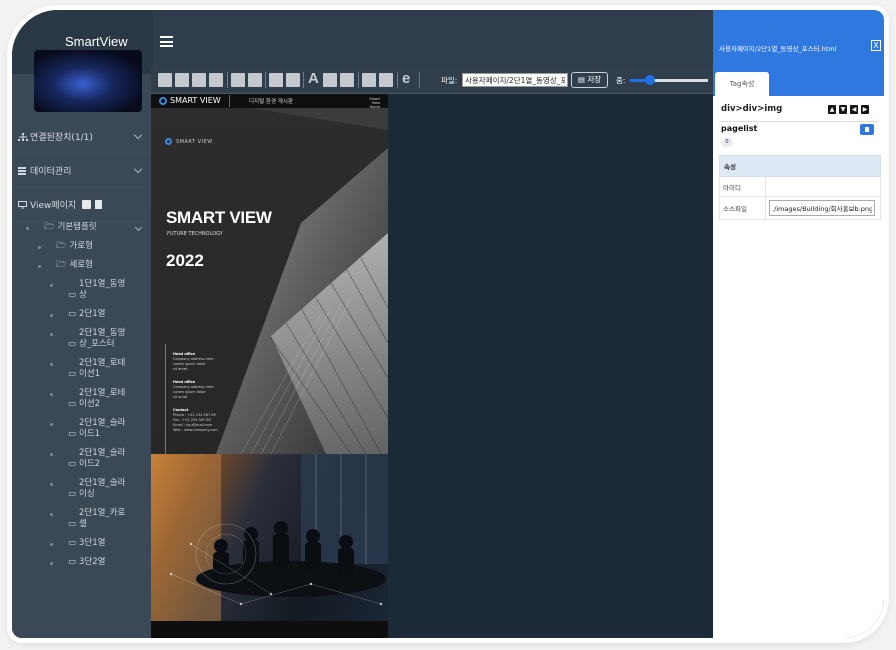 The image size is (896, 650). What do you see at coordinates (386, 80) in the screenshot?
I see `slides-icon` at bounding box center [386, 80].